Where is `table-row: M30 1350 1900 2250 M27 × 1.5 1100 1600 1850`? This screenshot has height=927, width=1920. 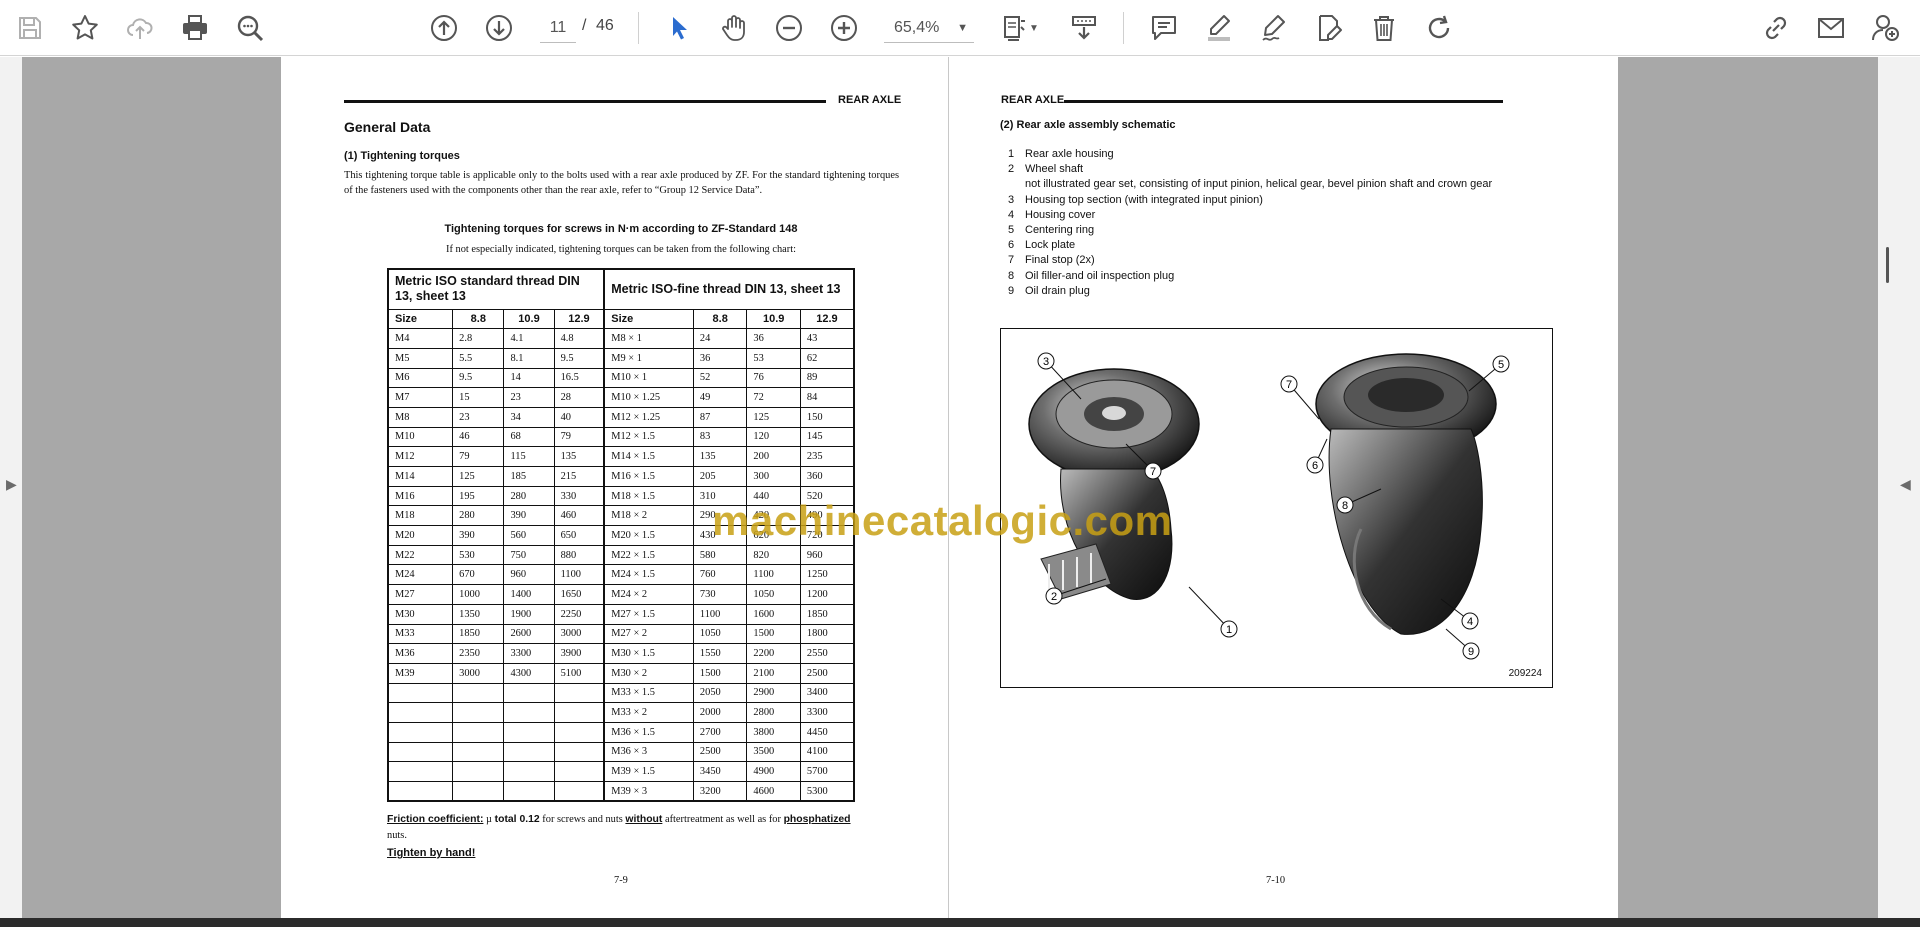 table-row: M30 1350 1900 2250 M27 × 1.5 1100 1600 1850 is located at coordinates (621, 614).